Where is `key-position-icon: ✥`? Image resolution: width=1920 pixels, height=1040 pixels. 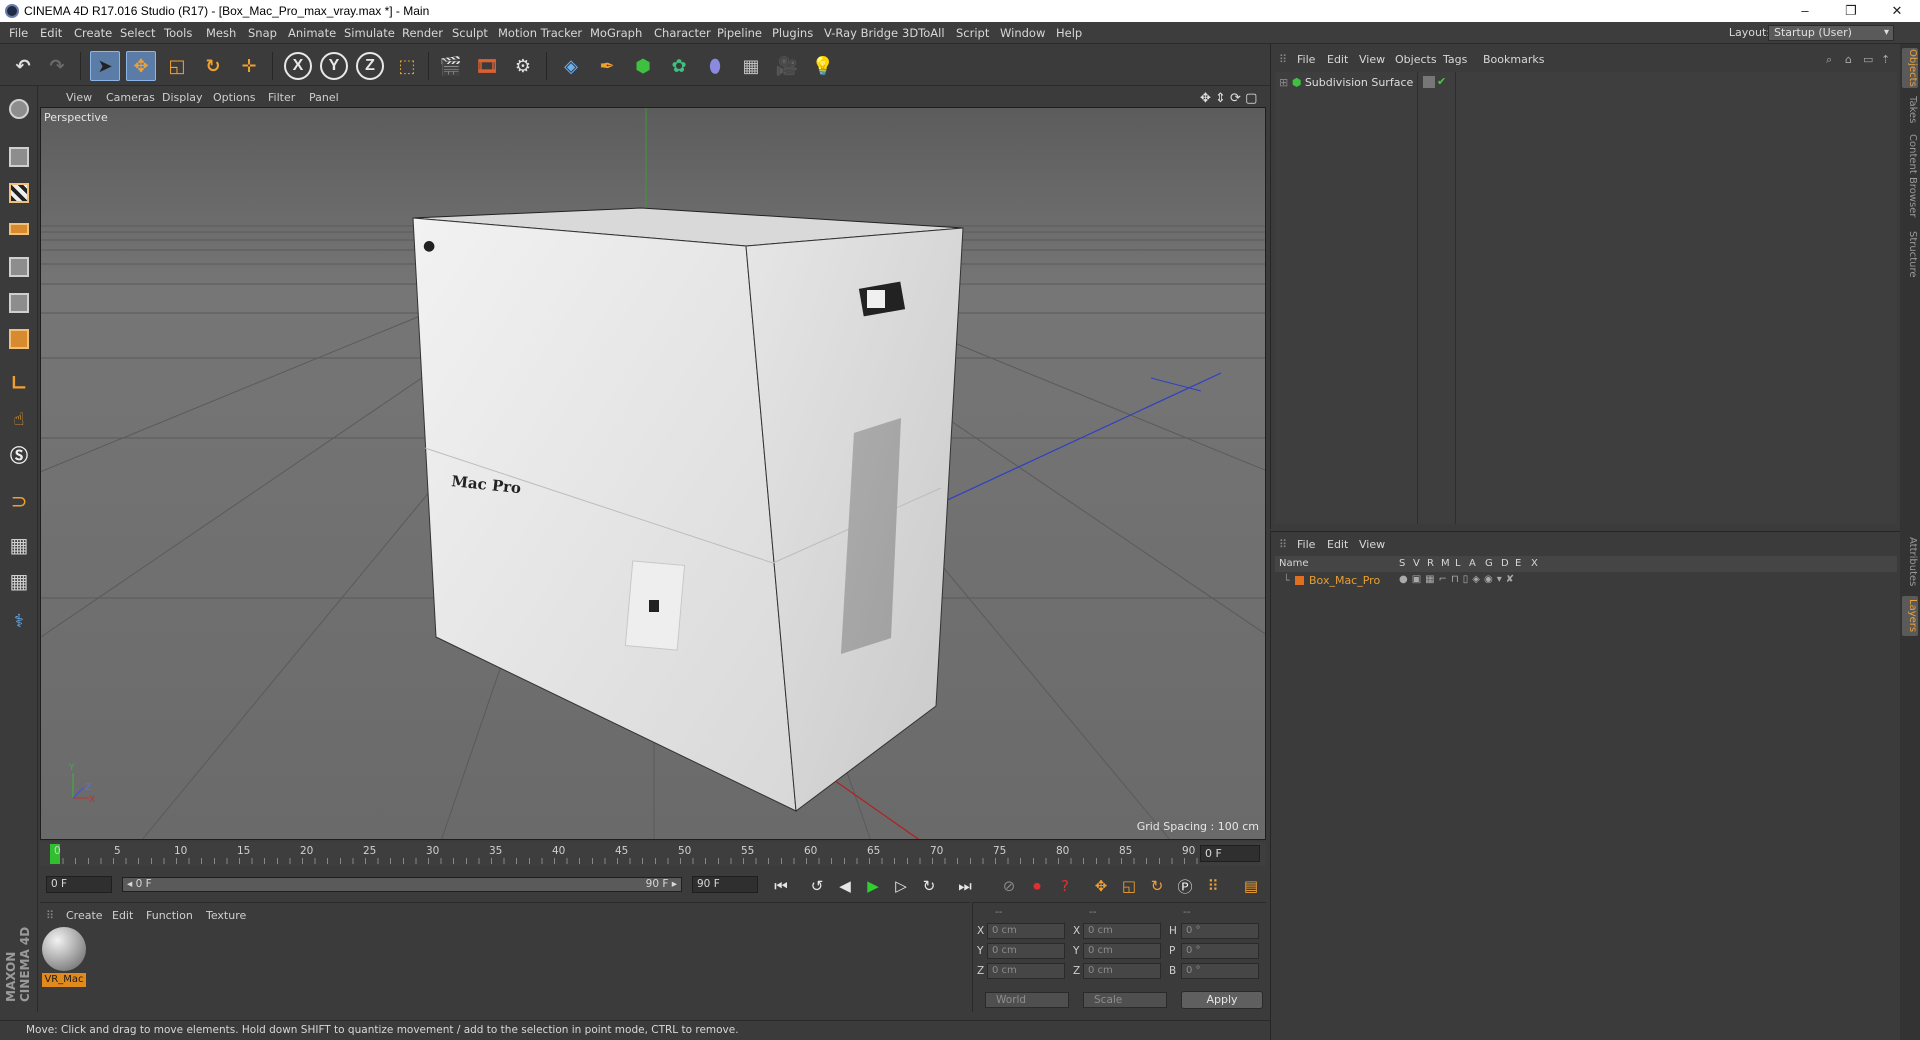
key-position-icon: ✥ is located at coordinates (1101, 886).